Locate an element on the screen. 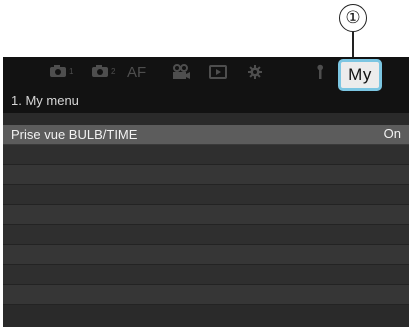 This screenshot has height=329, width=412. tab-shooting-1-number: 1 is located at coordinates (71, 71).